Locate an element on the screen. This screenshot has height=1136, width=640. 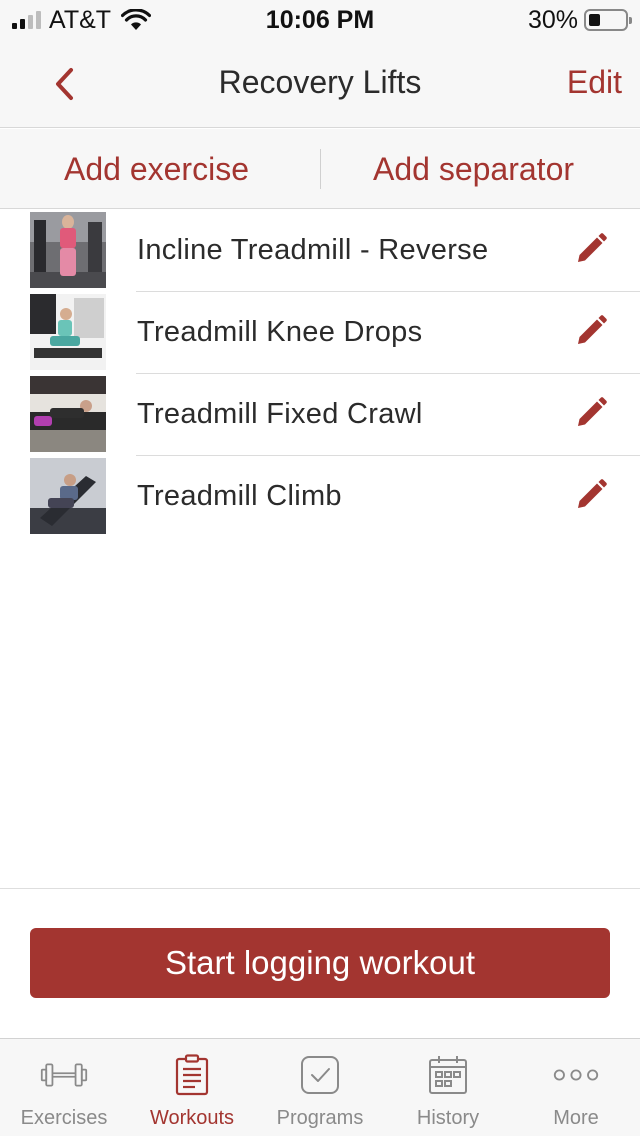
exercise-name: Treadmill Knee Drops is located at coordinates (280, 332).